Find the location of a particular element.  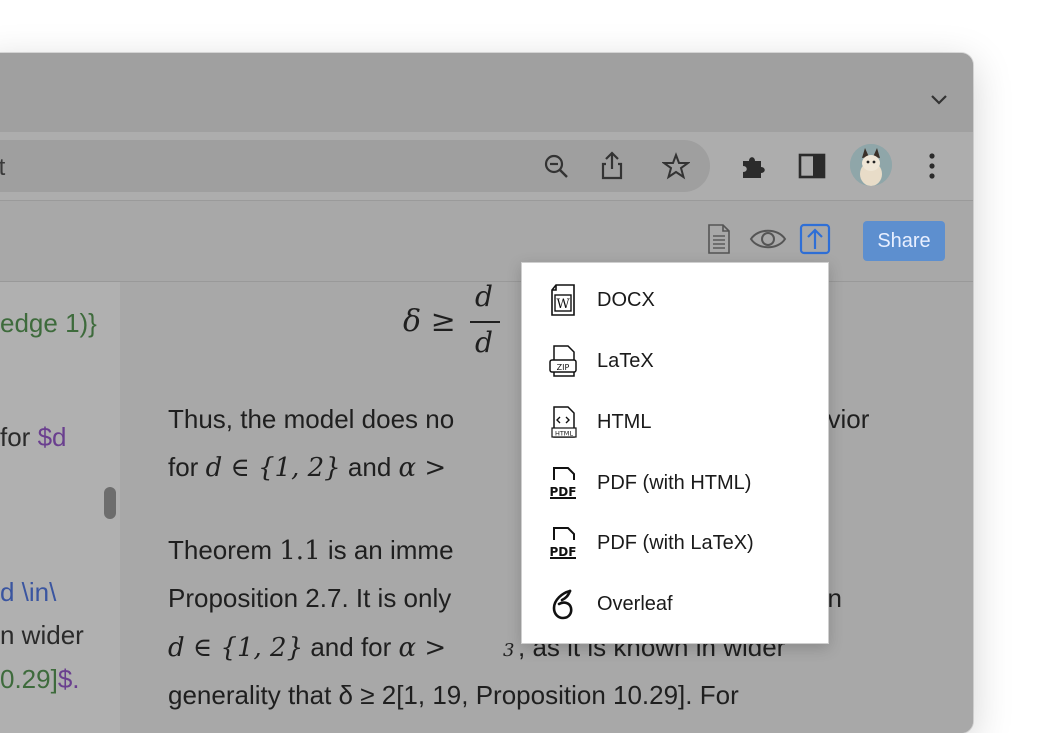

paragraph-text: for d ∈ {1, 2} and α > is located at coordinates (307, 467).